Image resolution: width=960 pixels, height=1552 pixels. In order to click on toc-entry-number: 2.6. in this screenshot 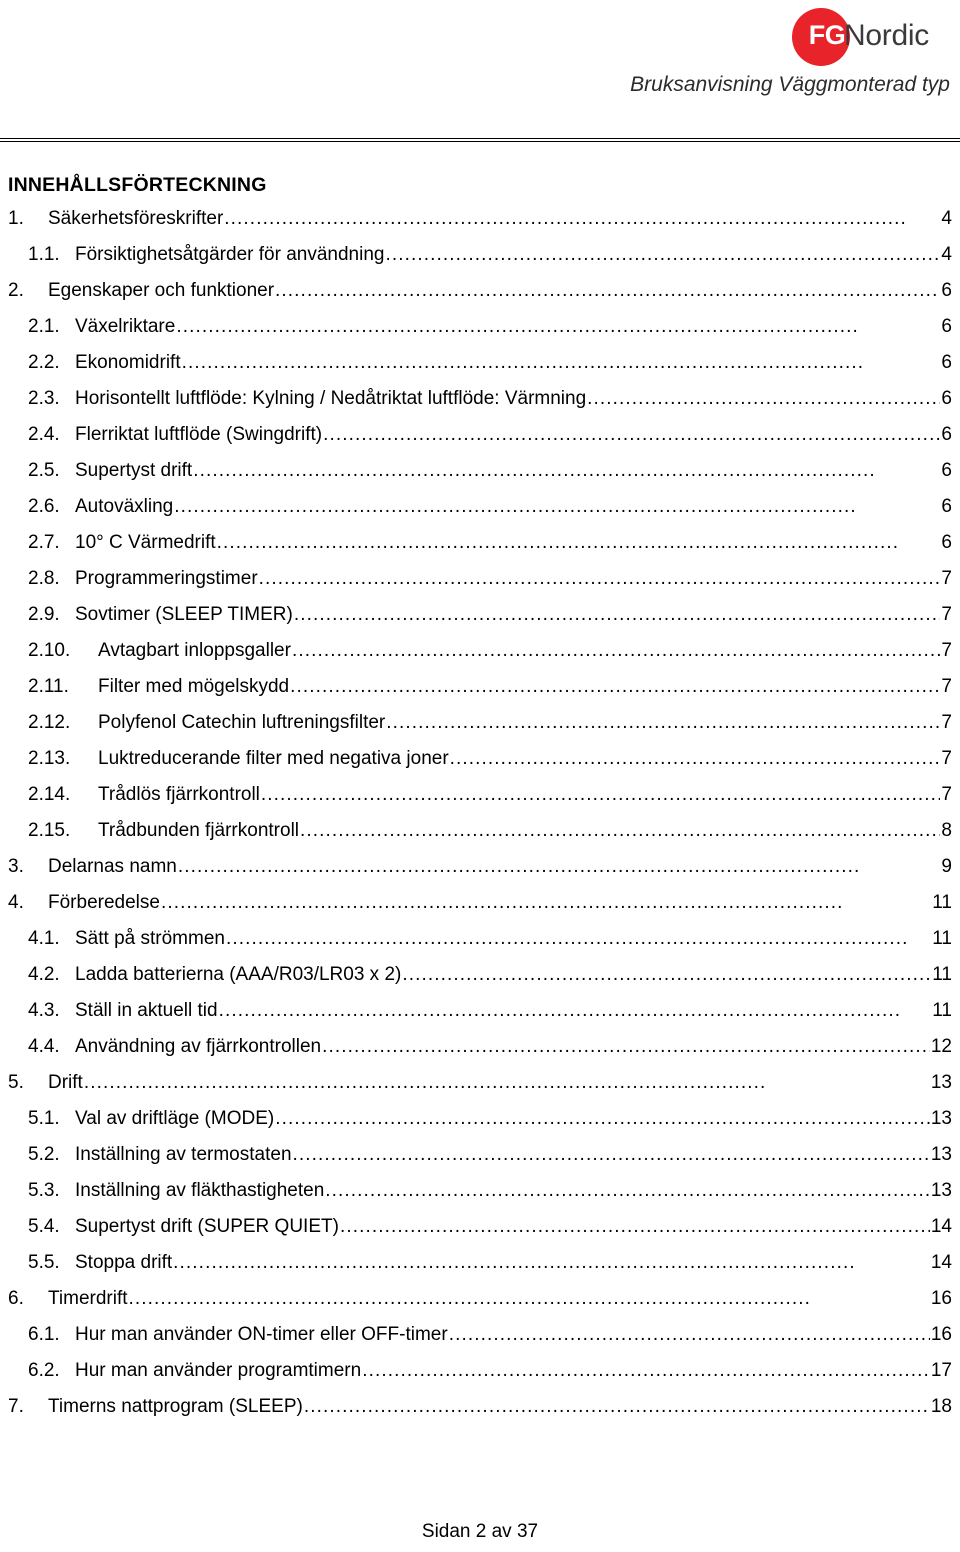, I will do `click(44, 506)`.